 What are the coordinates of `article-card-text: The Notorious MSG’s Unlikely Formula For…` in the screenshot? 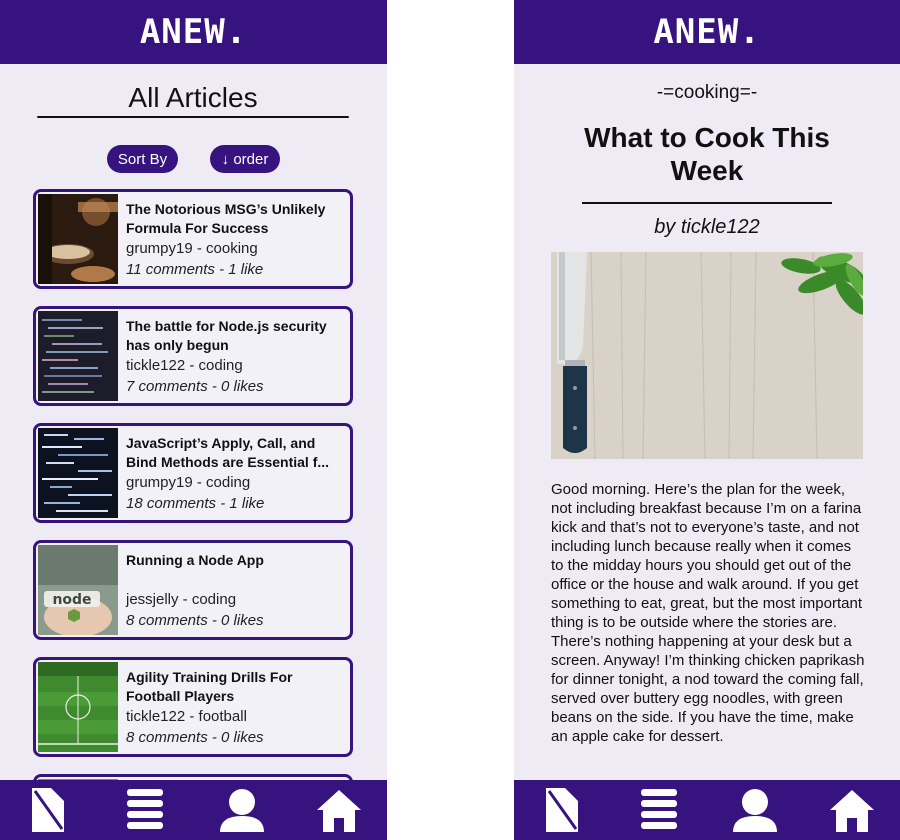 It's located at (235, 243).